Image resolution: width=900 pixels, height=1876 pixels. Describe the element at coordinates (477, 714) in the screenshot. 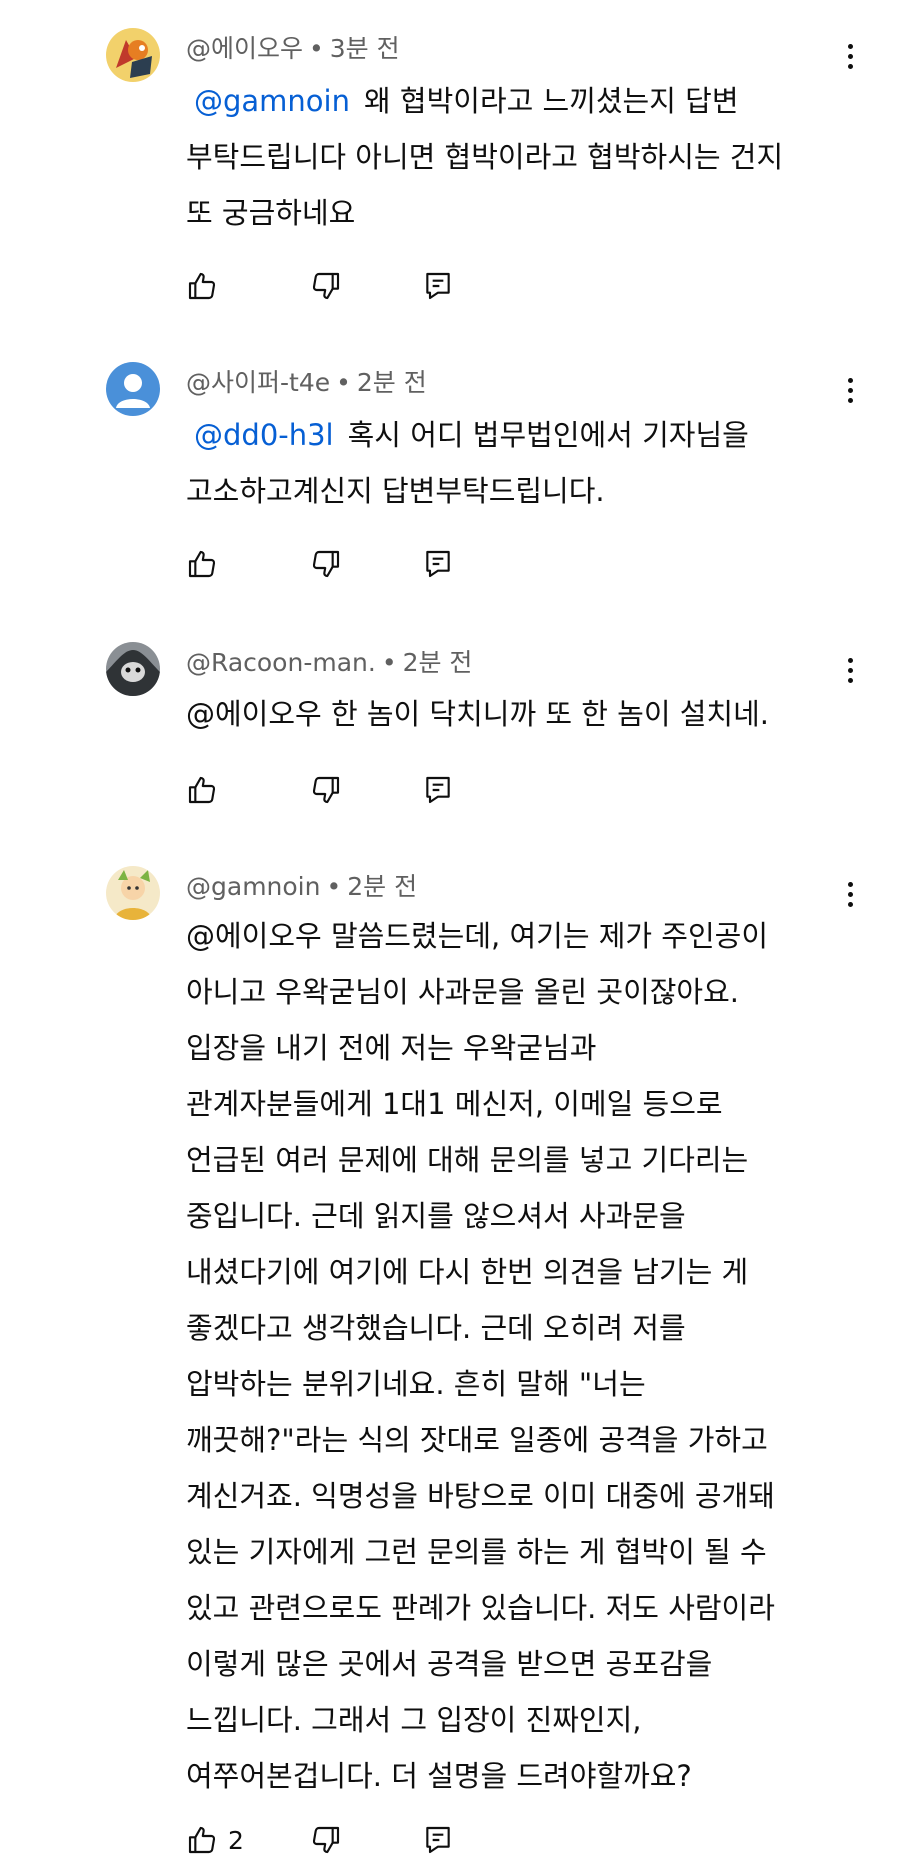

I see `comment-line: @에이오우 한 놈이 닥치니까 또 한 놈이 설치네.` at that location.